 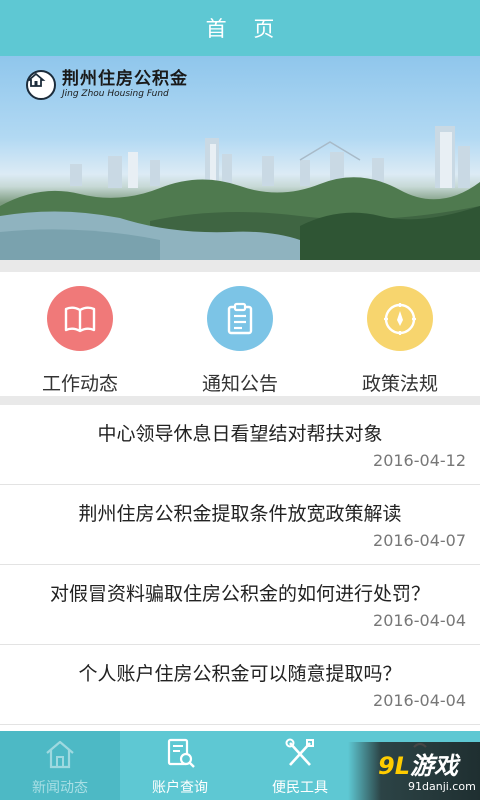 What do you see at coordinates (125, 79) in the screenshot?
I see `logo-chinese-name: 荆州住房公积金` at bounding box center [125, 79].